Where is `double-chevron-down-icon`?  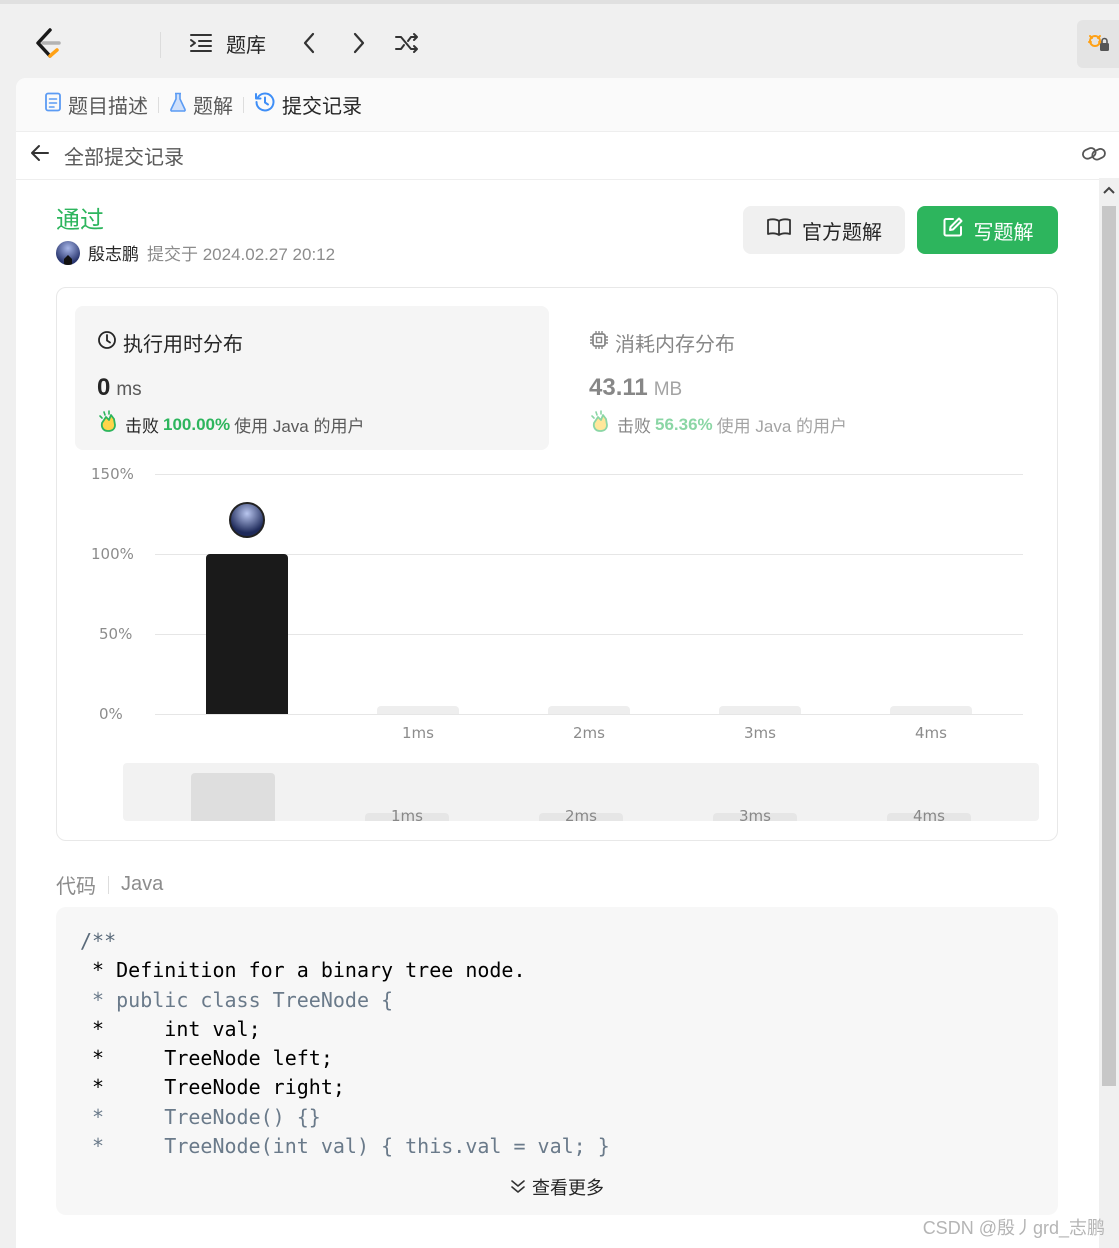 double-chevron-down-icon is located at coordinates (518, 1188).